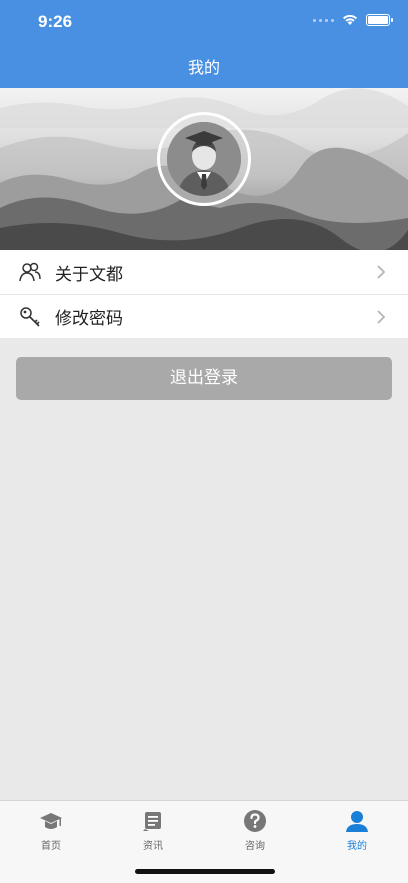 The width and height of the screenshot is (408, 883). I want to click on graduation-cap-icon, so click(51, 821).